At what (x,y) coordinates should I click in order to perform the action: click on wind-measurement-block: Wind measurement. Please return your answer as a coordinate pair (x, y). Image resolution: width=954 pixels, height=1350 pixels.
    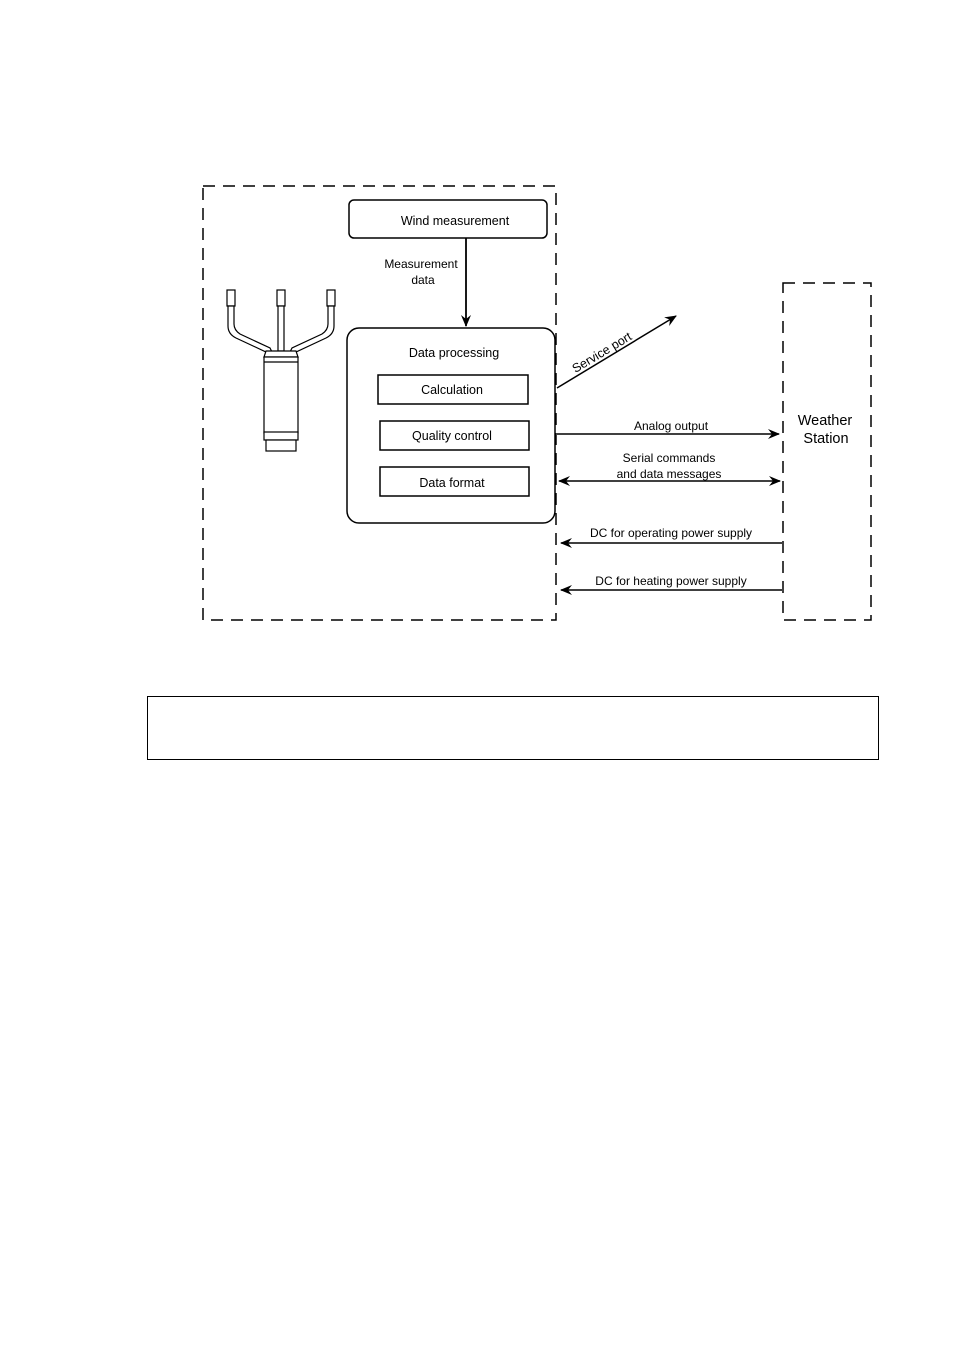
    Looking at the image, I should click on (448, 219).